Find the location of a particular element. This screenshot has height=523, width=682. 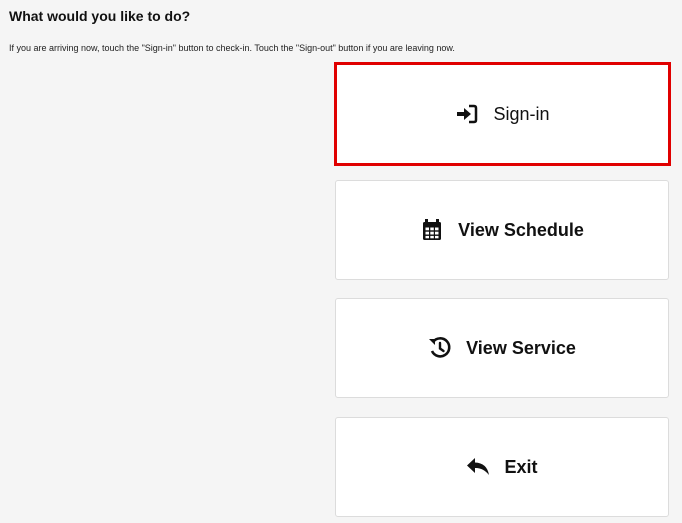

view-schedule-label: View Schedule is located at coordinates (521, 229).